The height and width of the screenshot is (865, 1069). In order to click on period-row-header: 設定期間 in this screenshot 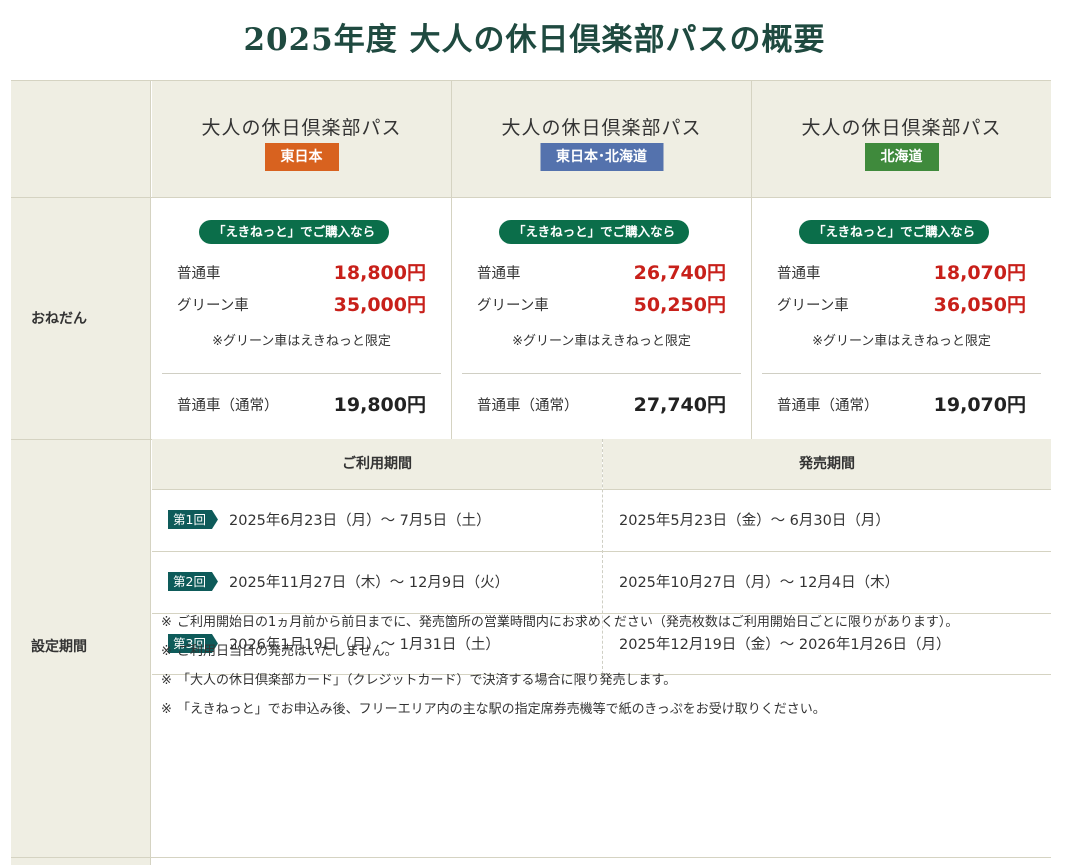, I will do `click(81, 652)`.